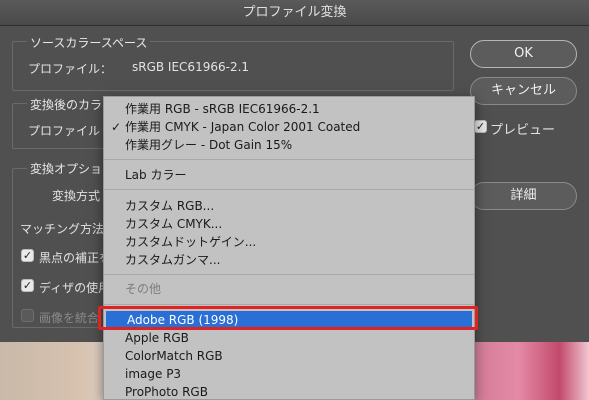  Describe the element at coordinates (27, 315) in the screenshot. I see `flatten-checkbox` at that location.